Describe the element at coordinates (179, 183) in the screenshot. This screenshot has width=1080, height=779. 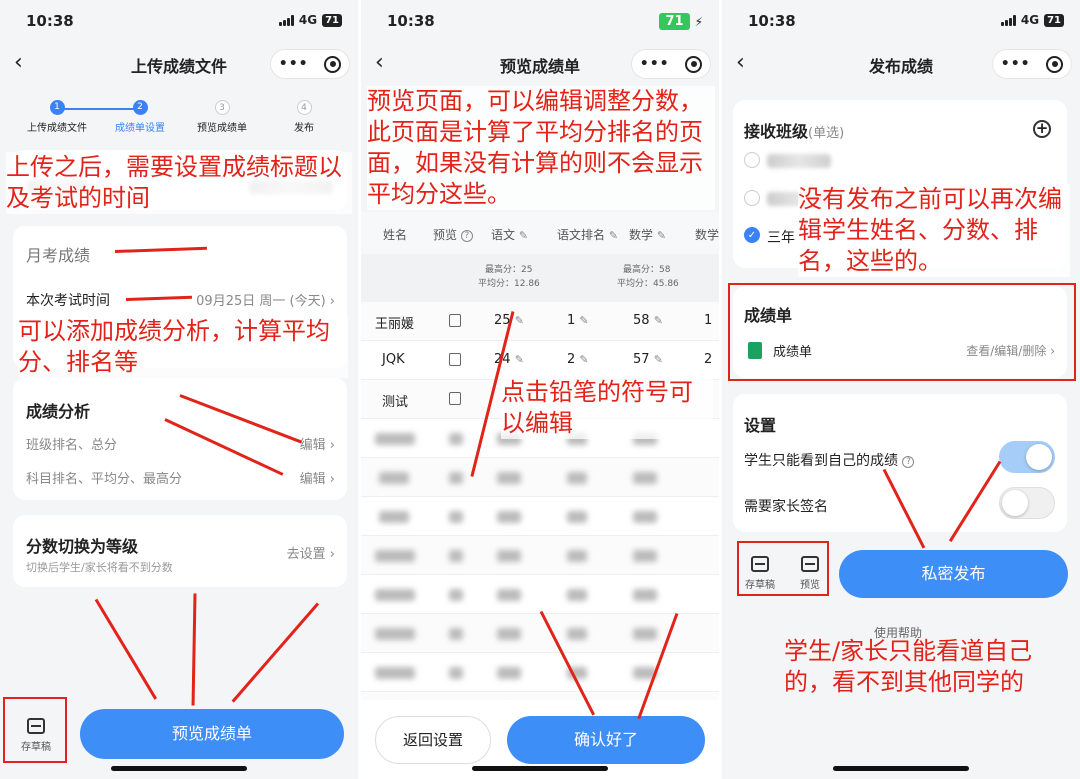
I see `annotation-top: 上传之后，需要设置成绩标题以及考试的时间` at that location.